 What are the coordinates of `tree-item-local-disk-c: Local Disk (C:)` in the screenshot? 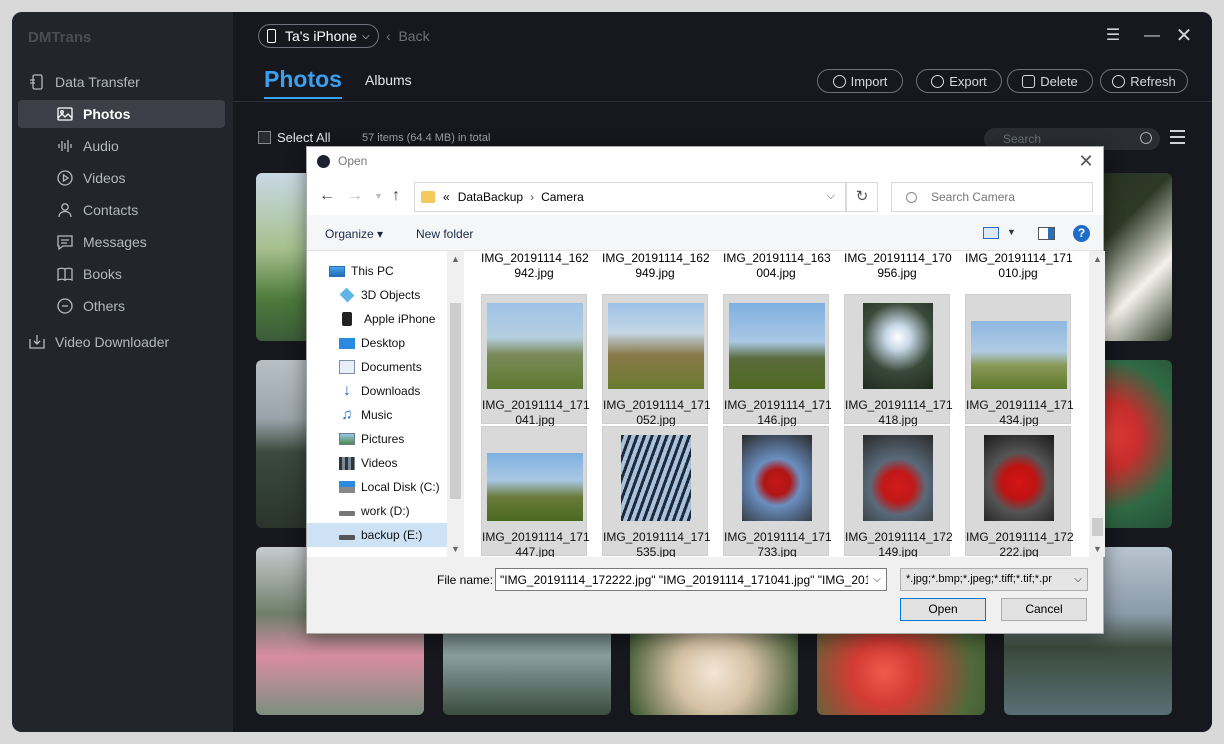 It's located at (377, 487).